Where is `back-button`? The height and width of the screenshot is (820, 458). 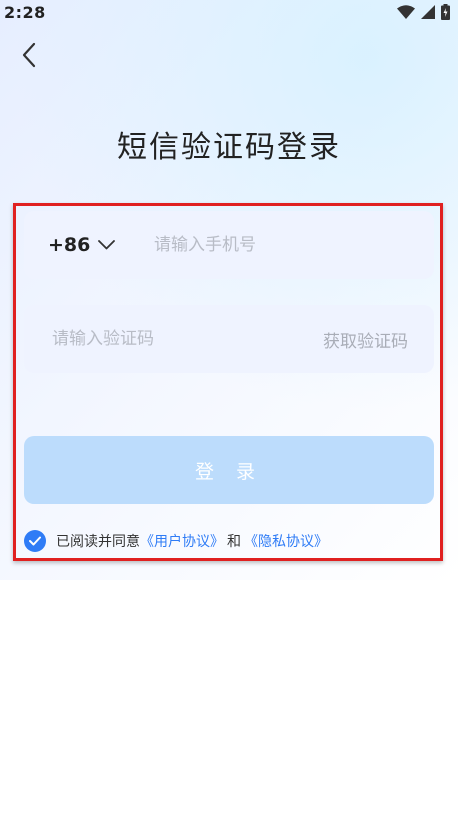 back-button is located at coordinates (29, 55).